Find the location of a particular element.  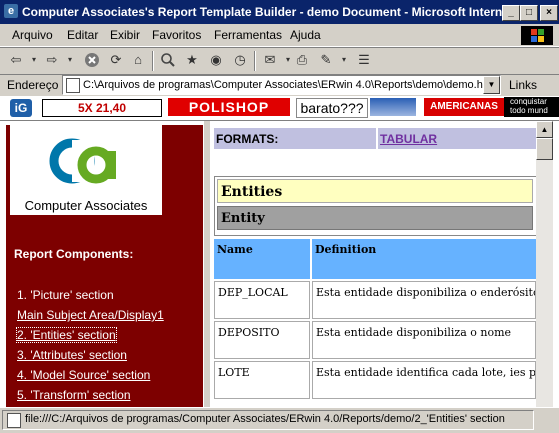

close-button: × is located at coordinates (549, 13).